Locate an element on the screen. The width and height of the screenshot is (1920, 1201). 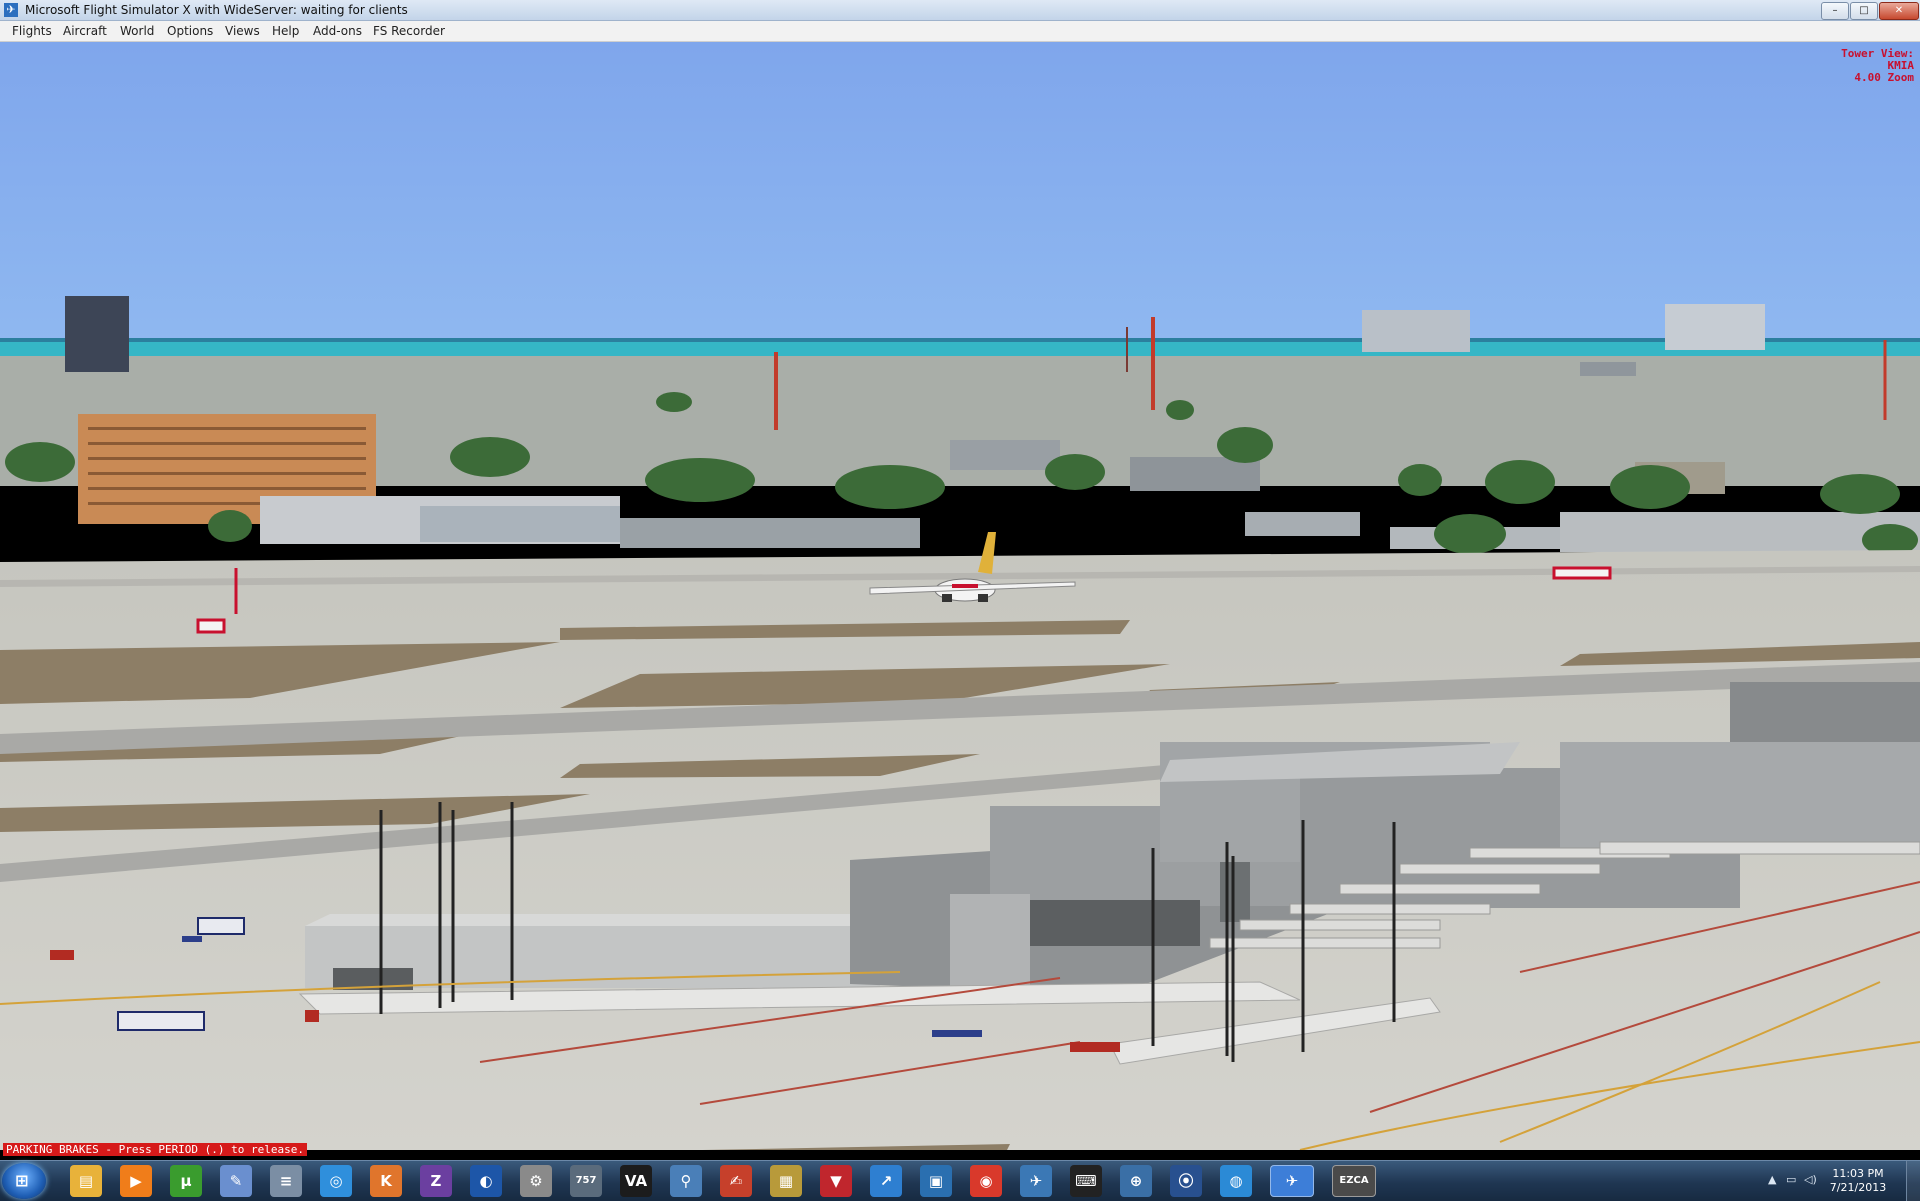
kmplayer-icon: K is located at coordinates (386, 1181).